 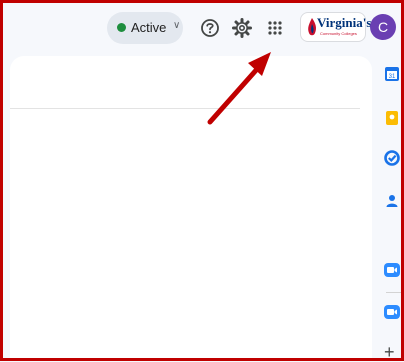 What do you see at coordinates (395, 292) in the screenshot?
I see `side-panel-separator` at bounding box center [395, 292].